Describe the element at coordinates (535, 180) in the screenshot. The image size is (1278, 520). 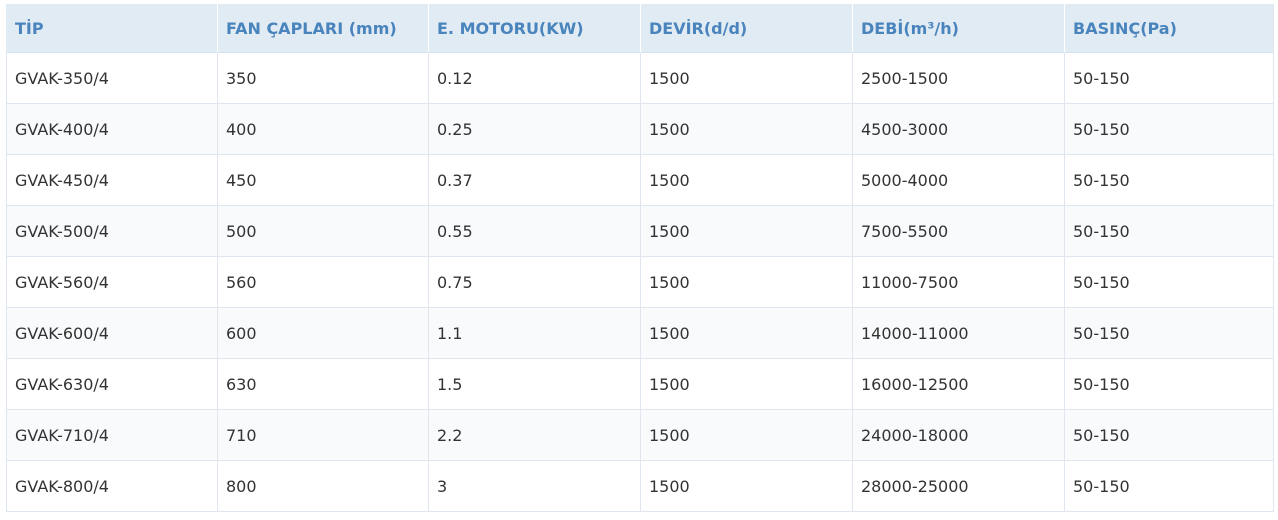
I see `cell-motor-power: 0.37` at that location.